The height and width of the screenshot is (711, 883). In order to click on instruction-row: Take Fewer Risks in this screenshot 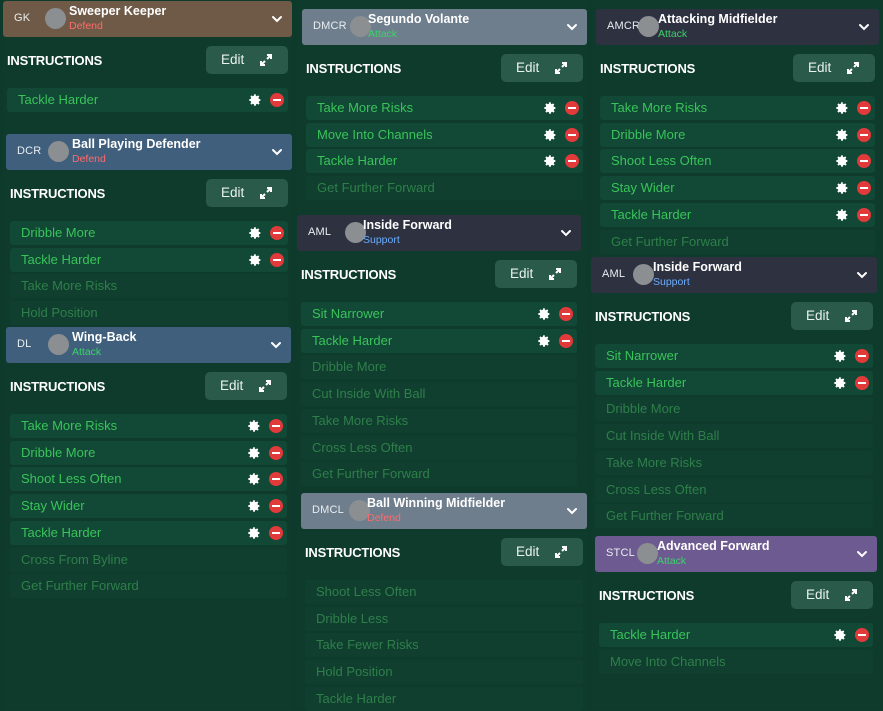, I will do `click(444, 645)`.